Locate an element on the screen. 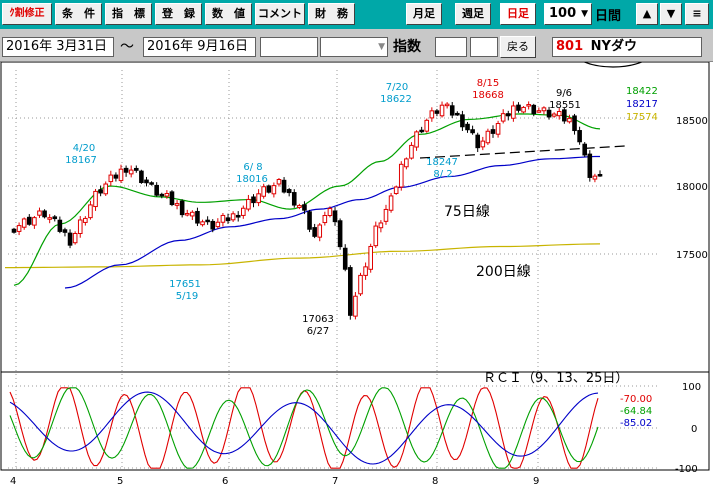 The height and width of the screenshot is (496, 713). ma-value-legend: 18422 18217 17574 is located at coordinates (642, 104).